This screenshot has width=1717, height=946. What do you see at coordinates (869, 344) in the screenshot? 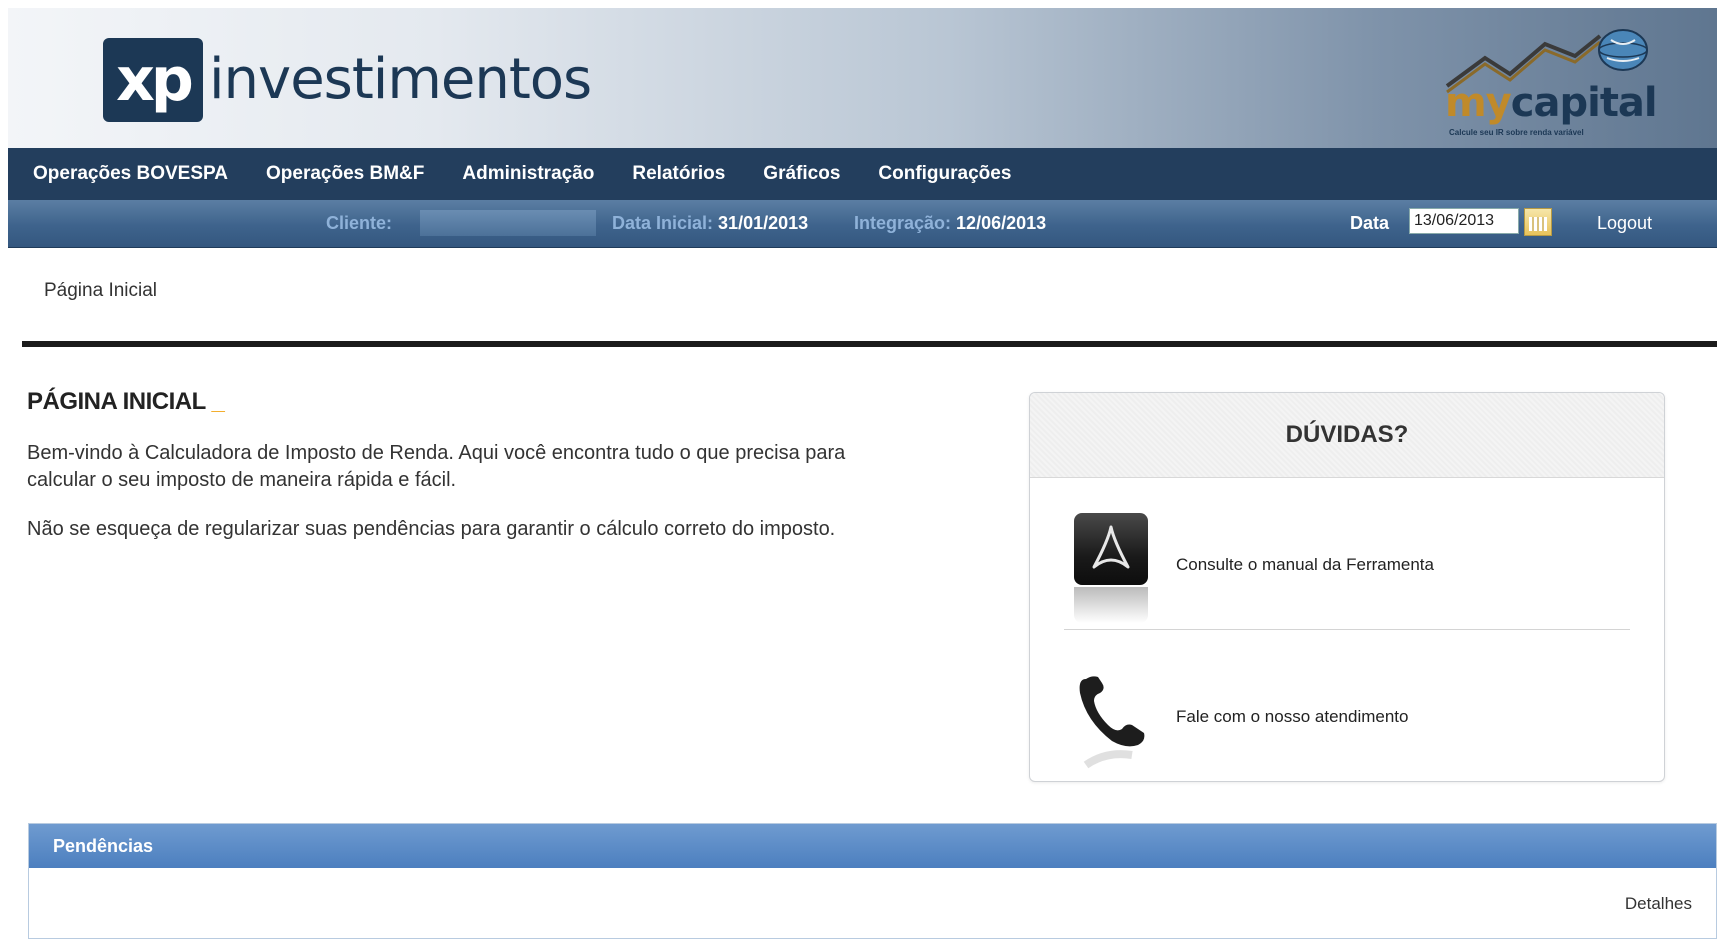
I see `header-divider` at bounding box center [869, 344].